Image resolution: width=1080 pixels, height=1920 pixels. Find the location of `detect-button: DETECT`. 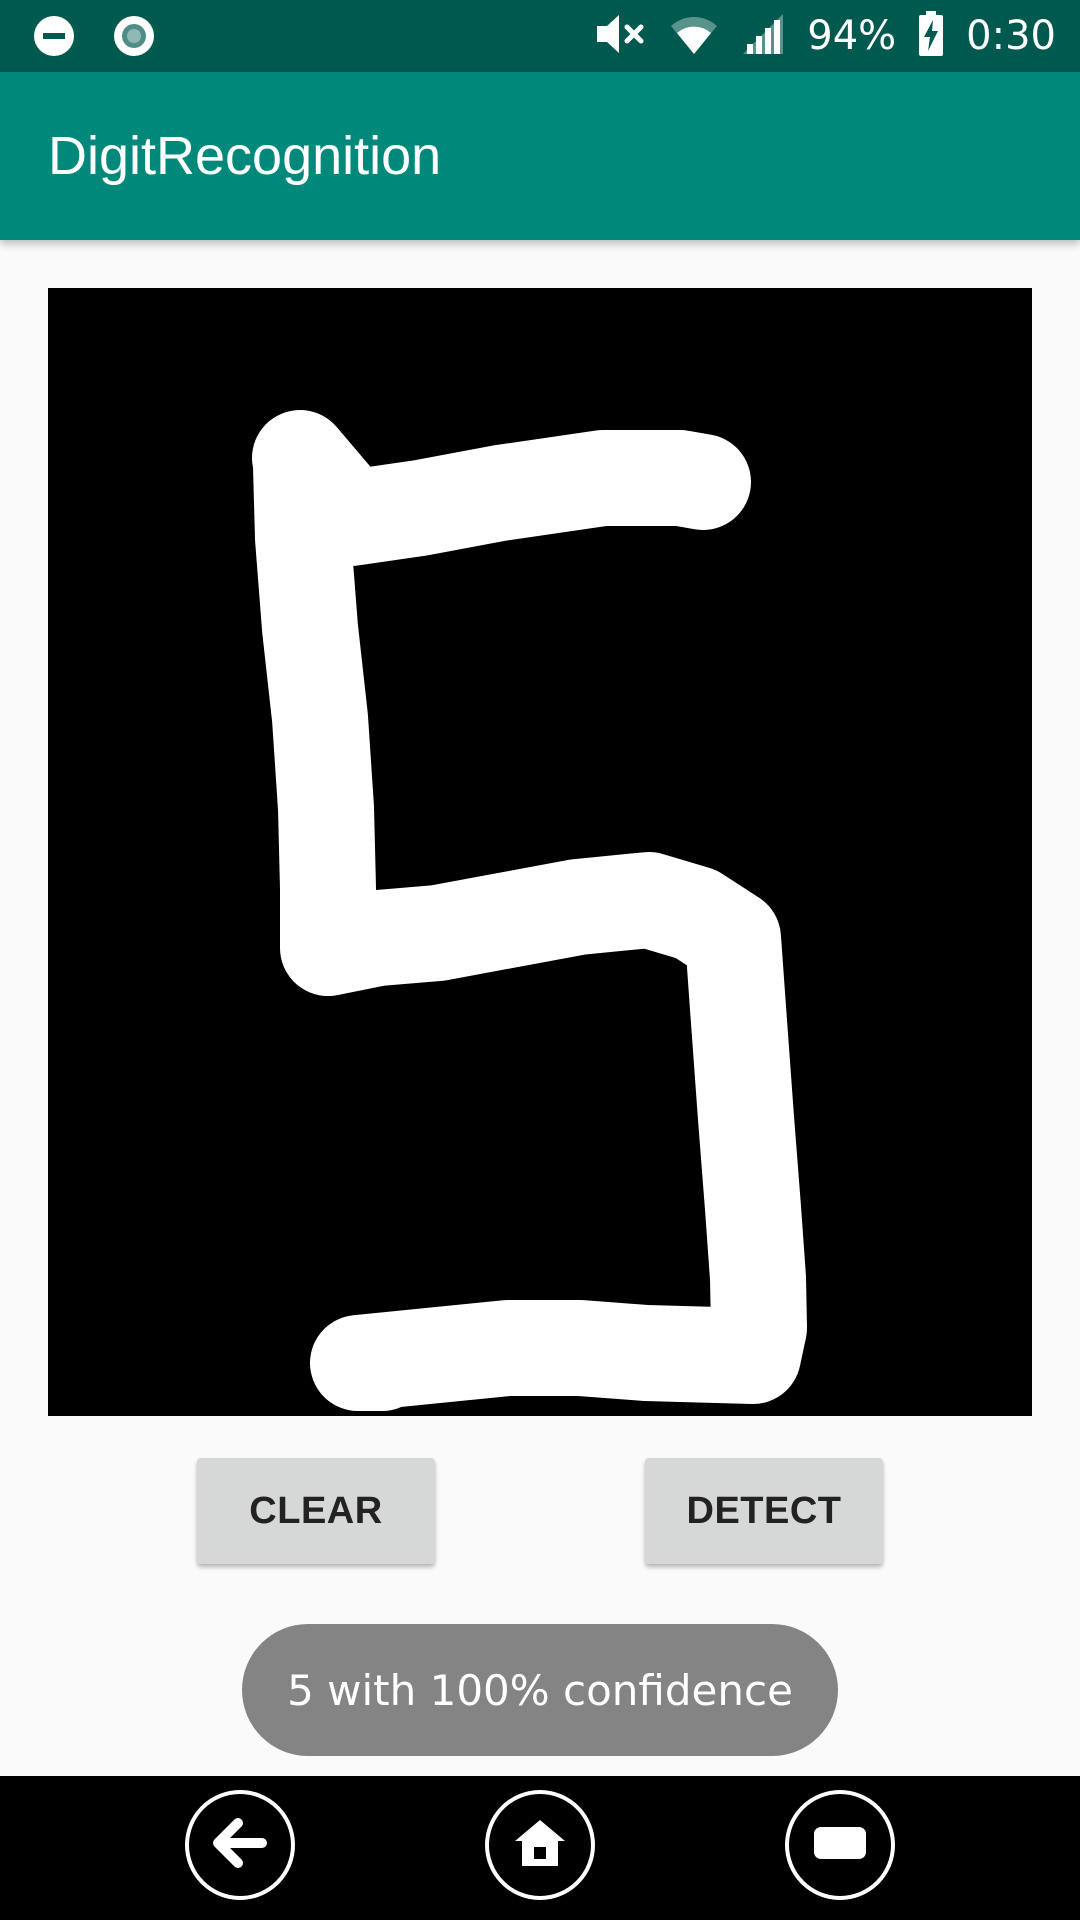

detect-button: DETECT is located at coordinates (764, 1511).